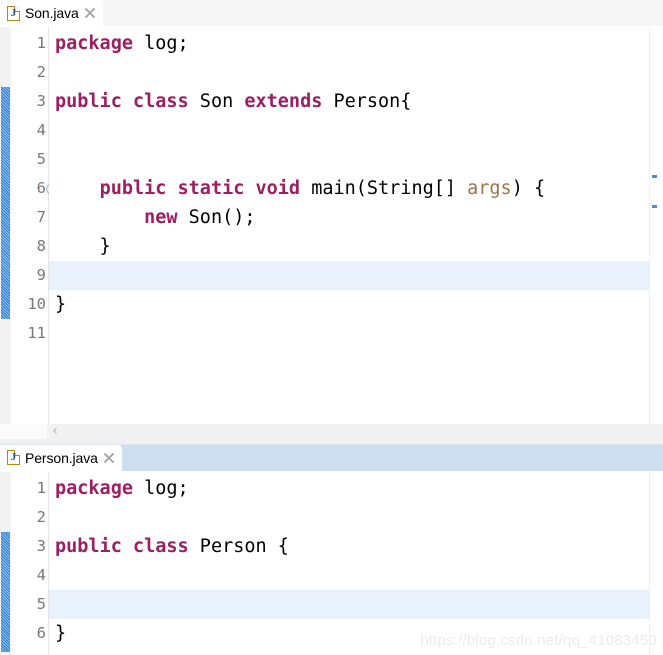 The width and height of the screenshot is (663, 655). Describe the element at coordinates (161, 217) in the screenshot. I see `code-keyword: new` at that location.